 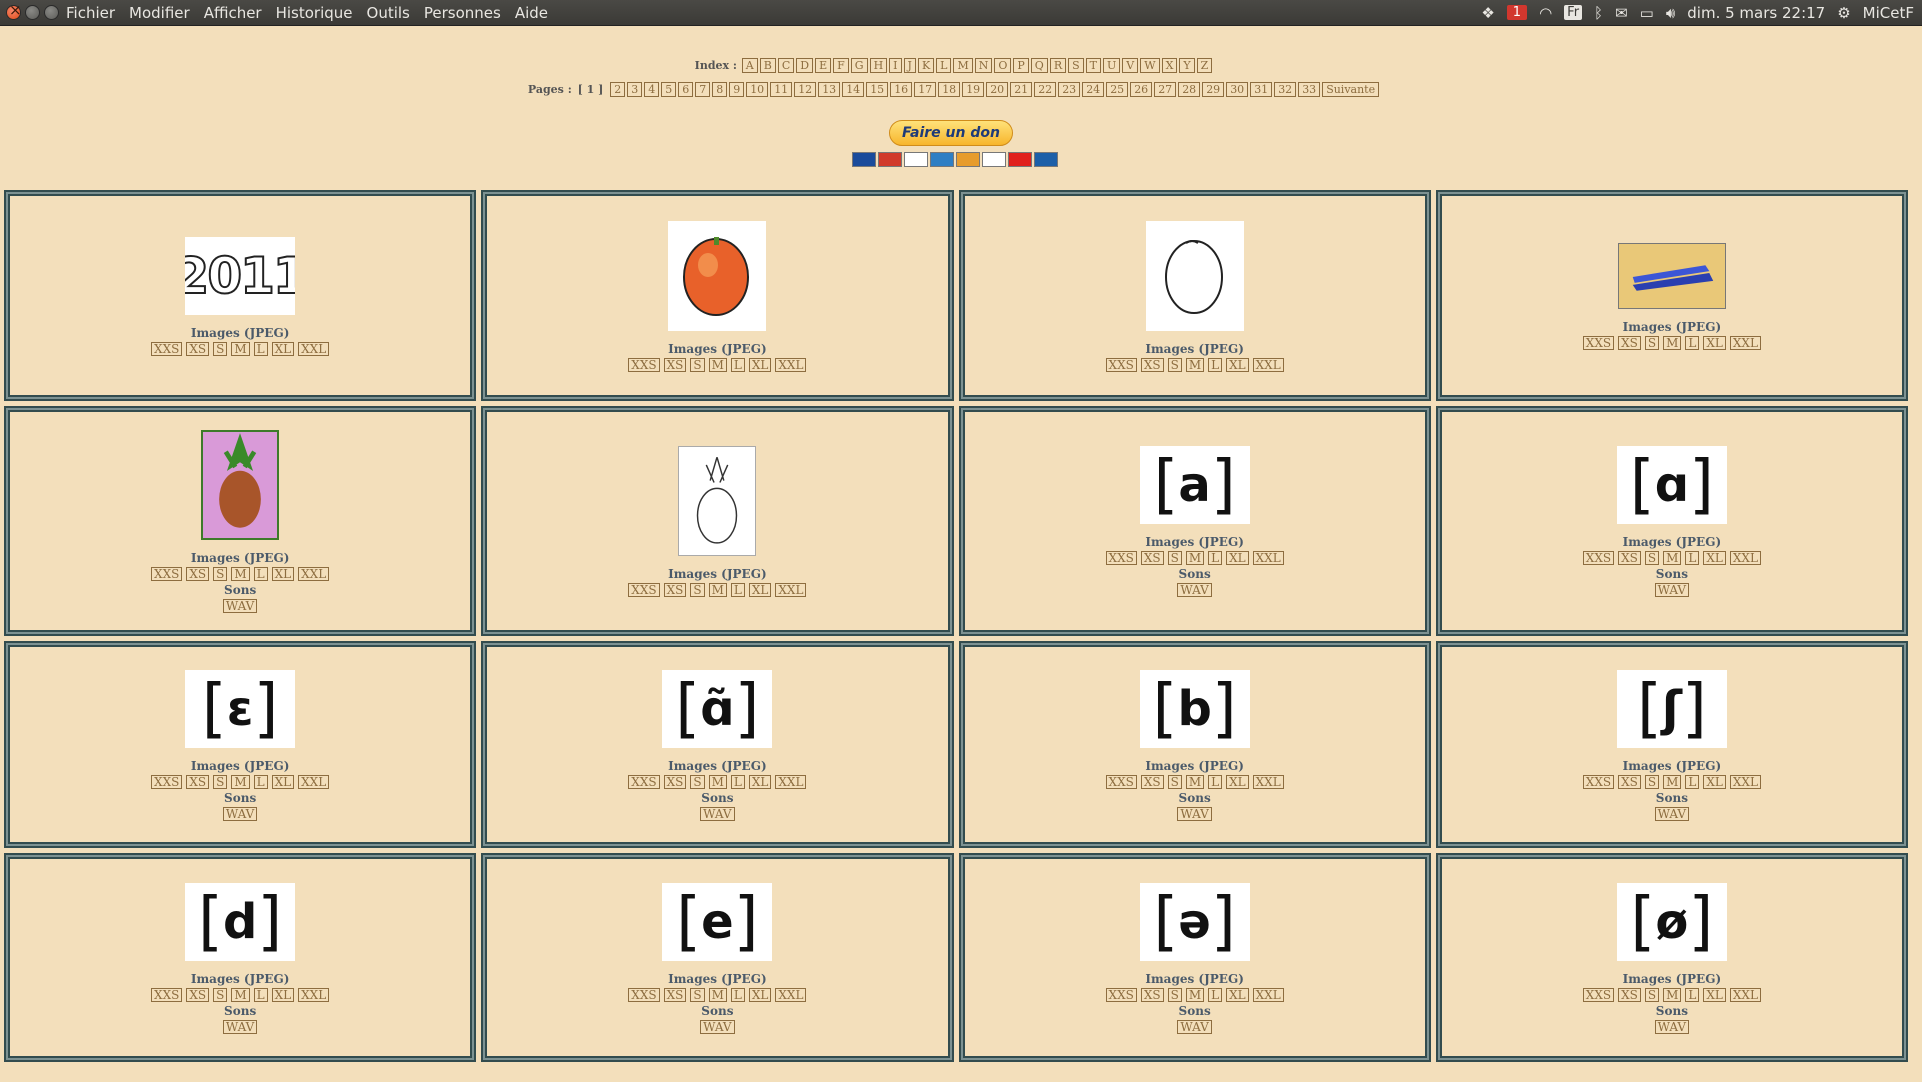 I want to click on battery-icon: ▭, so click(x=1647, y=13).